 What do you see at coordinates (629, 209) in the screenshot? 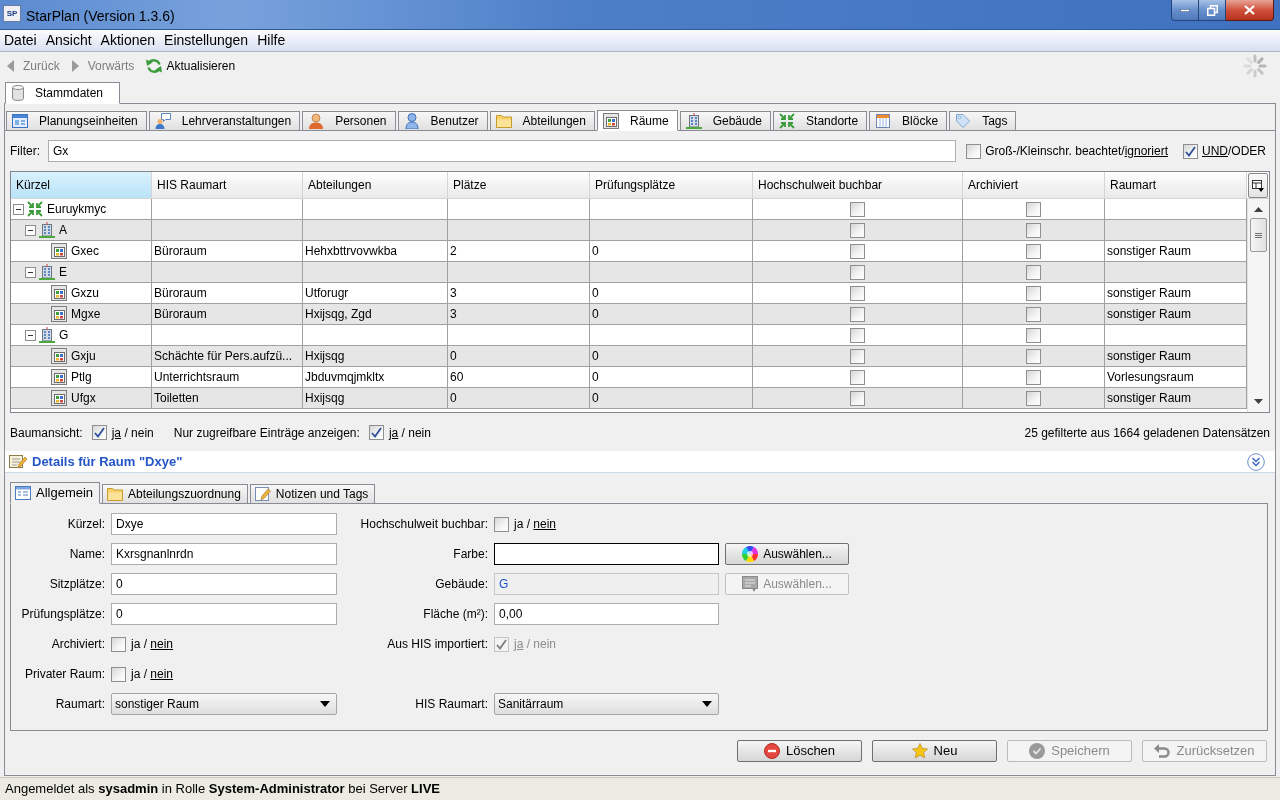
I see `table-row: Euruykmyc` at bounding box center [629, 209].